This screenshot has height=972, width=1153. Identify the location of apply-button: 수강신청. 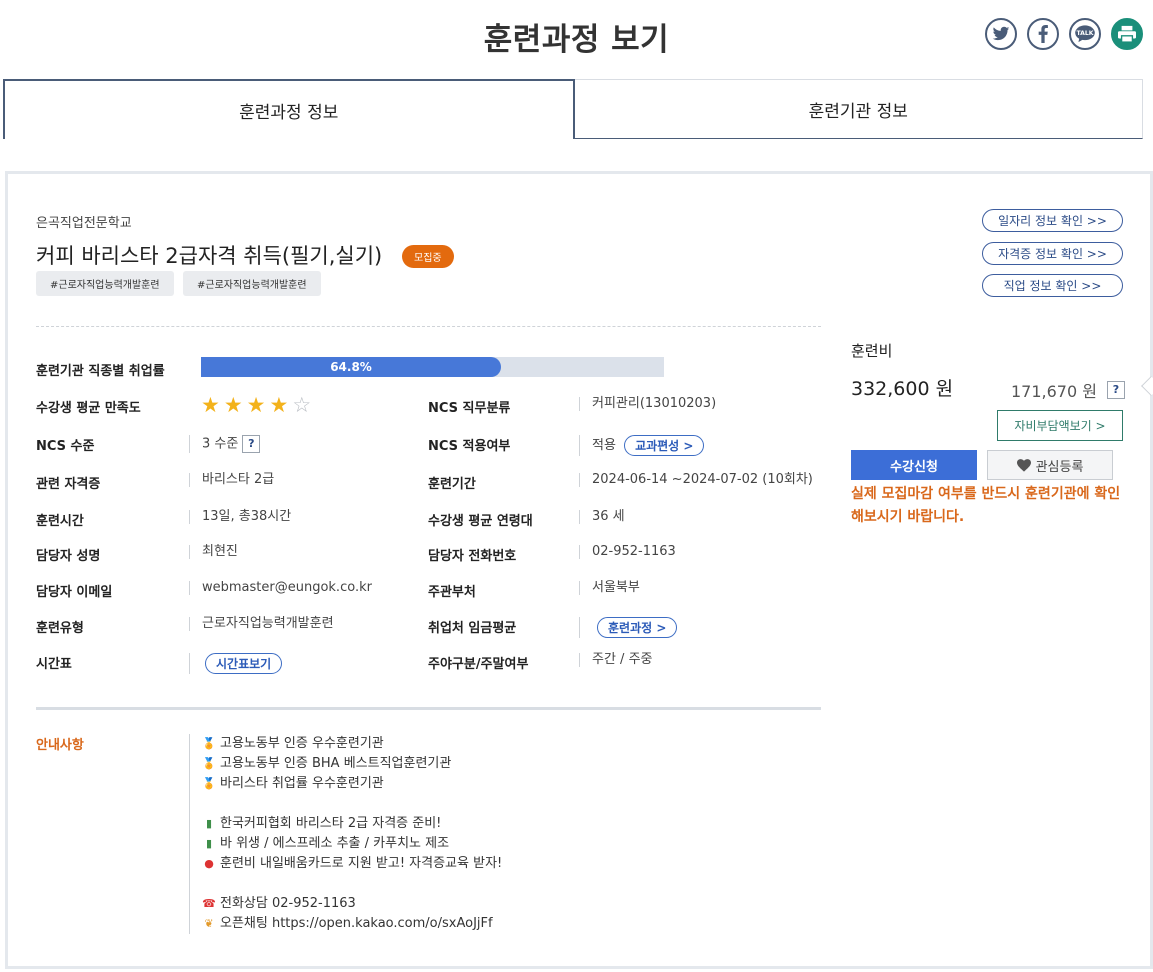
(914, 465).